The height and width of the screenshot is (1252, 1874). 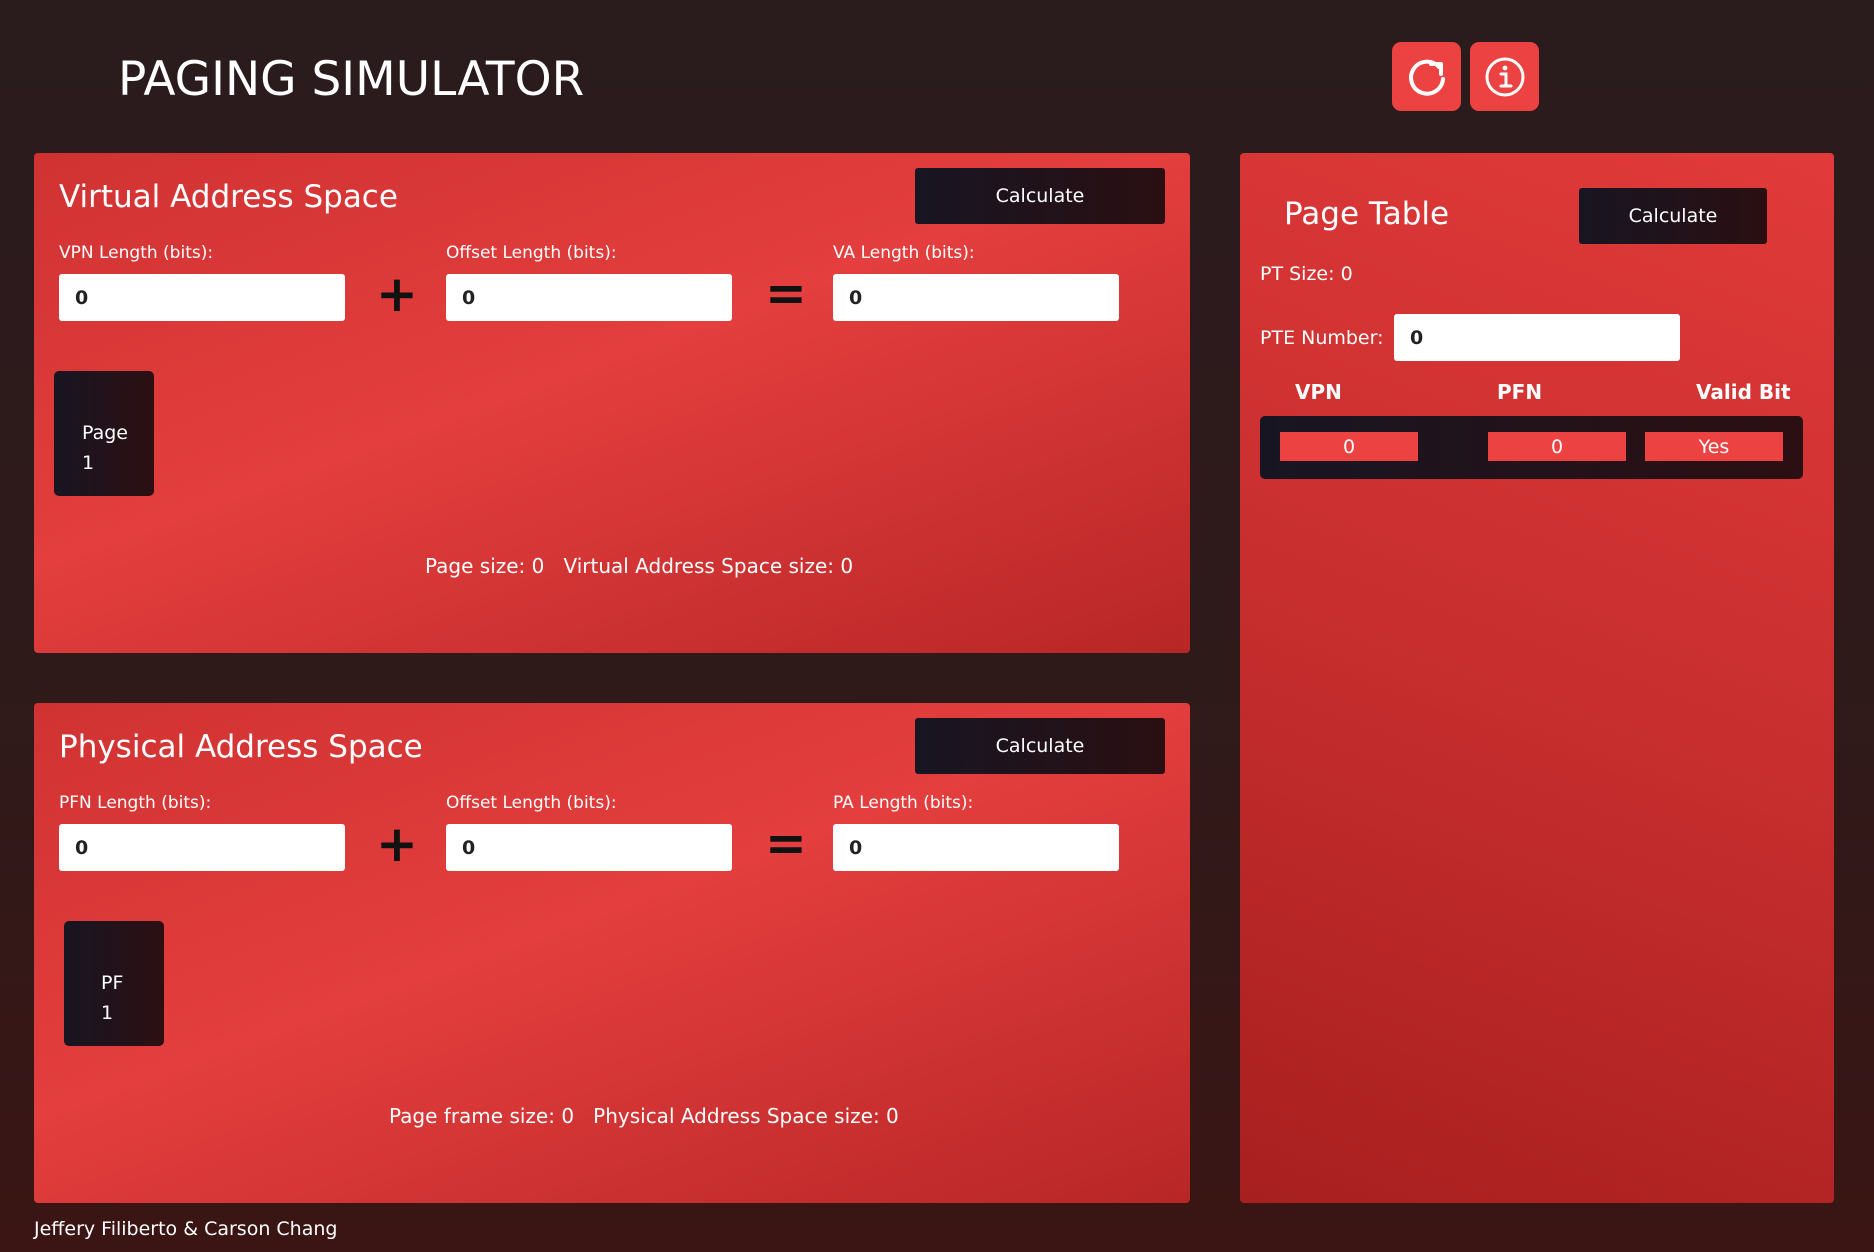 What do you see at coordinates (88, 463) in the screenshot?
I see `page-tile-number: 1` at bounding box center [88, 463].